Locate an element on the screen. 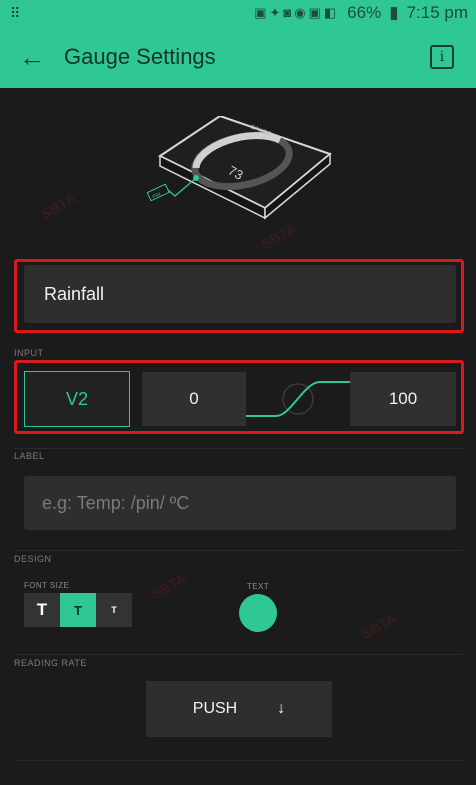 The height and width of the screenshot is (785, 476). text-color-picker is located at coordinates (258, 613).